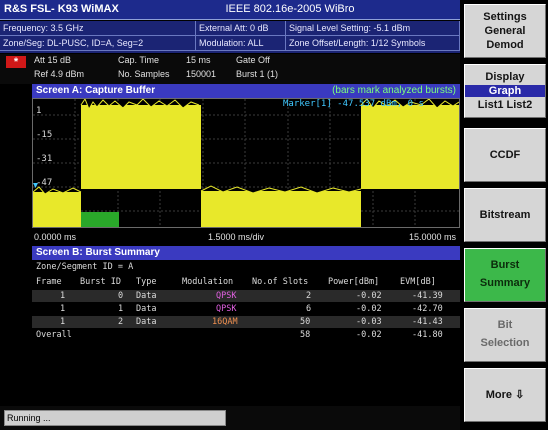 Image resolution: width=548 pixels, height=430 pixels. What do you see at coordinates (505, 77) in the screenshot?
I see `softkey-label: Display` at bounding box center [505, 77].